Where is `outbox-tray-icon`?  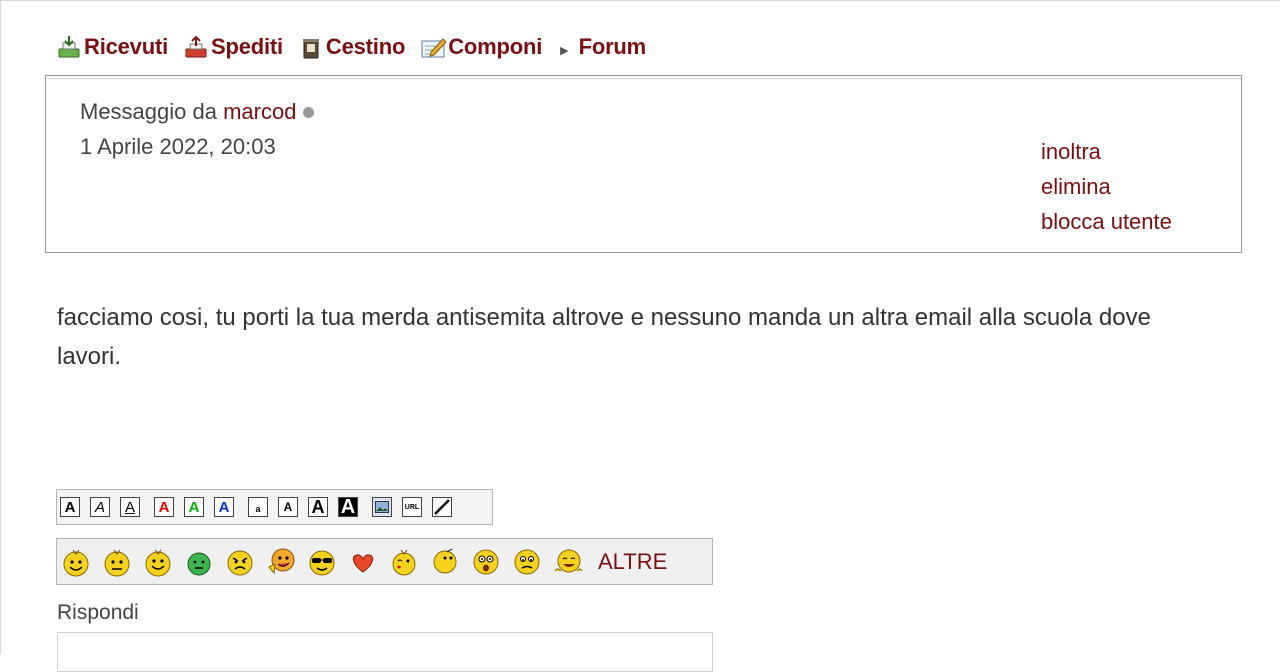 outbox-tray-icon is located at coordinates (196, 47).